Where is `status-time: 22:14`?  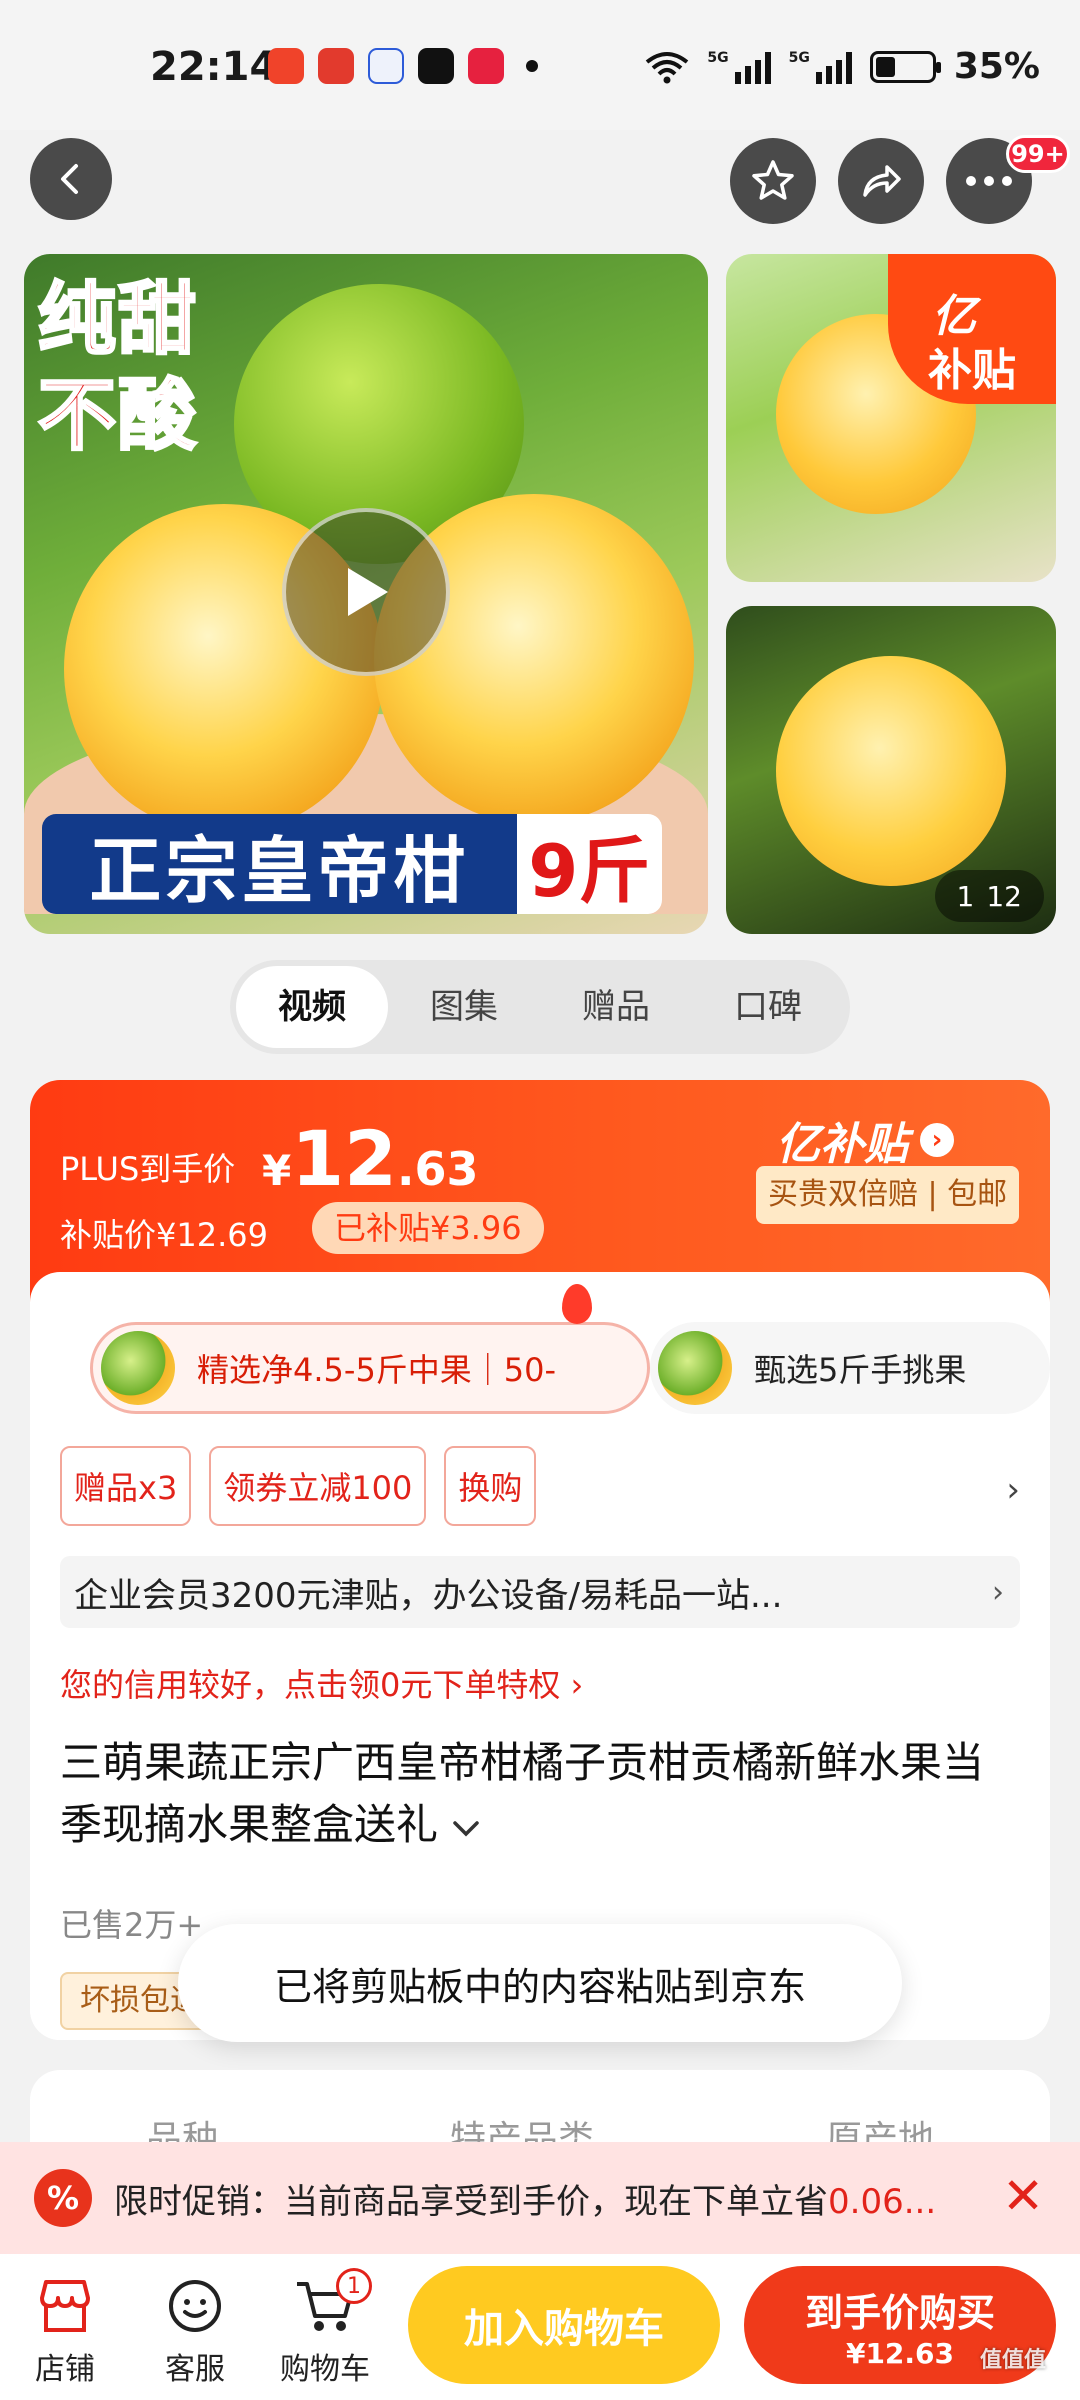 status-time: 22:14 is located at coordinates (214, 67).